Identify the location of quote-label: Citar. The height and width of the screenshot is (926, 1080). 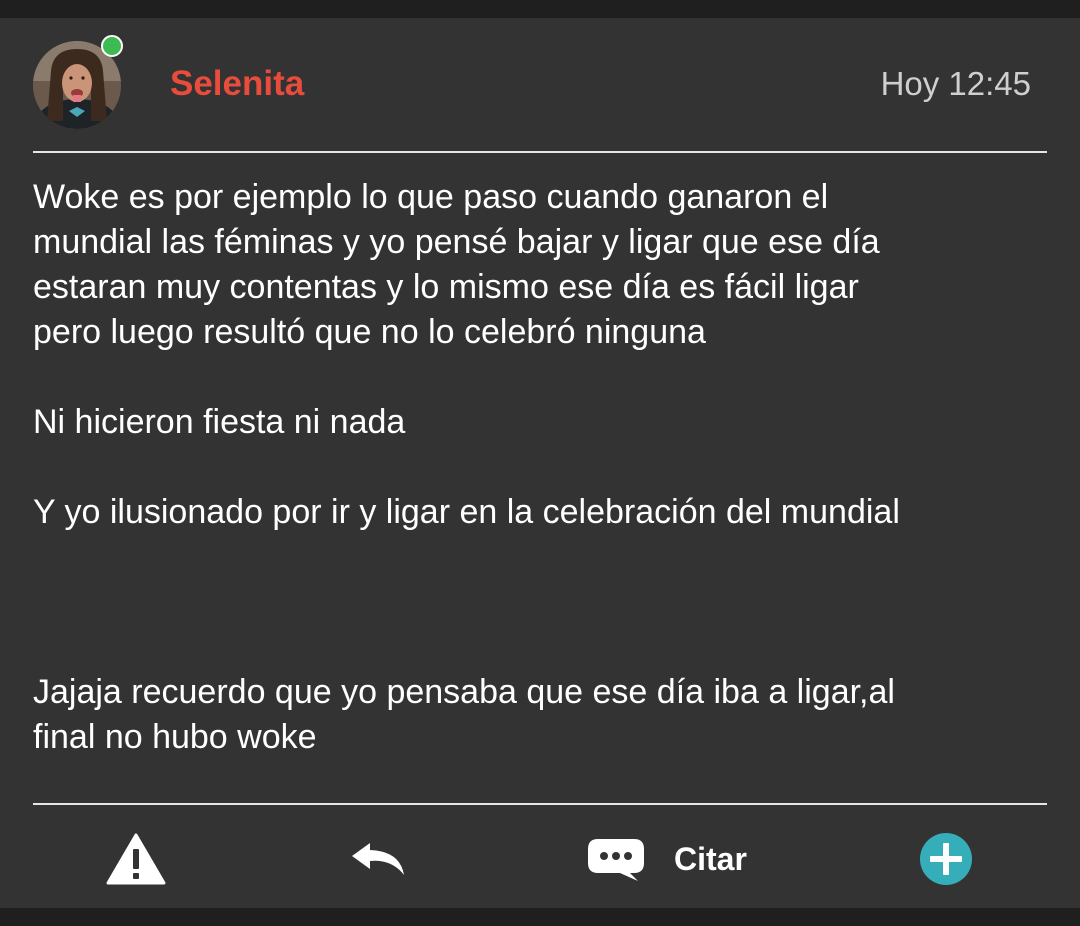
(710, 858).